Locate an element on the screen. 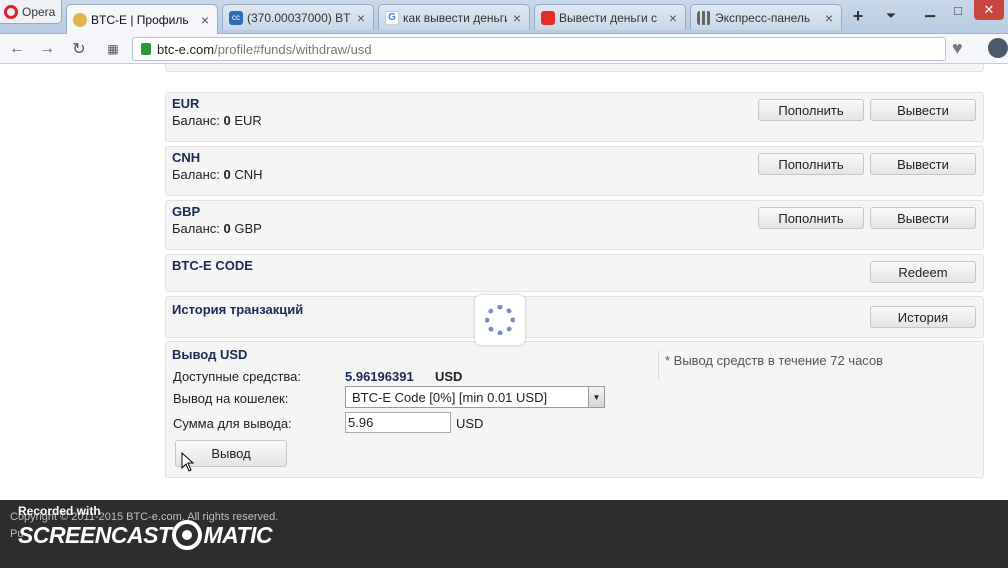 The height and width of the screenshot is (568, 1008). history-title: История транзакций is located at coordinates (238, 309).